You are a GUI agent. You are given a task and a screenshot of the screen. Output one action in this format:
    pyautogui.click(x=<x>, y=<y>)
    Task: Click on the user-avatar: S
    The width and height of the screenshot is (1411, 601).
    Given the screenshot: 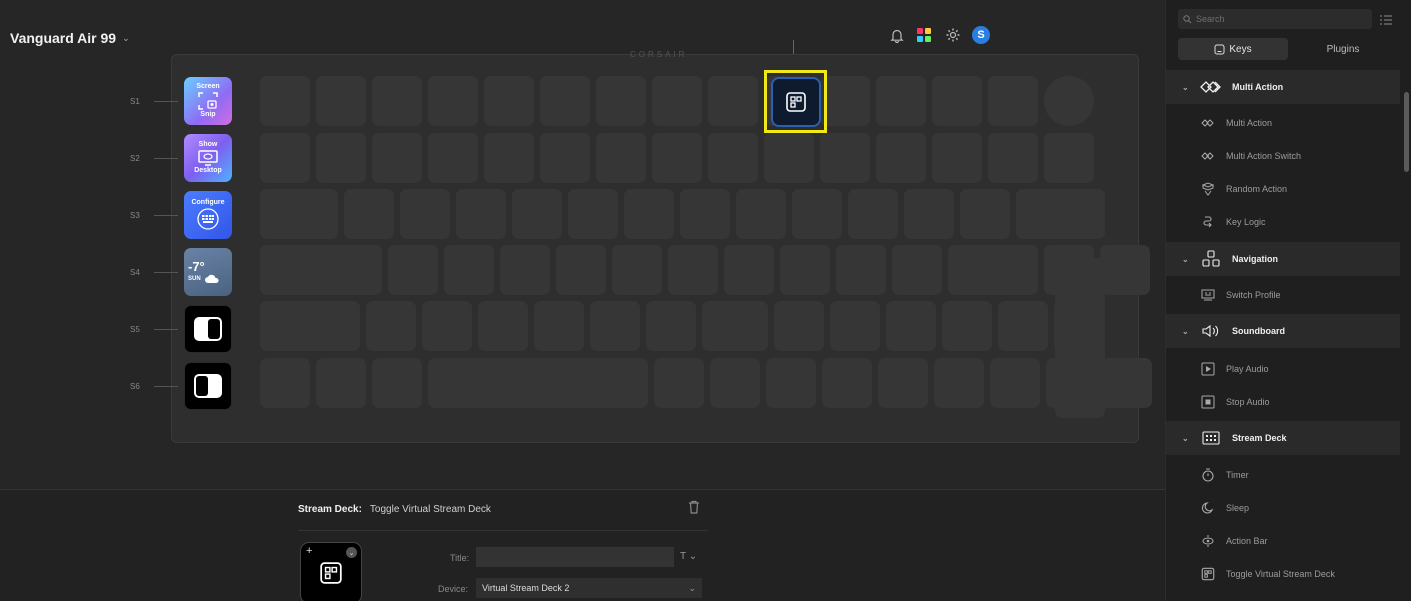 What is the action you would take?
    pyautogui.click(x=981, y=35)
    